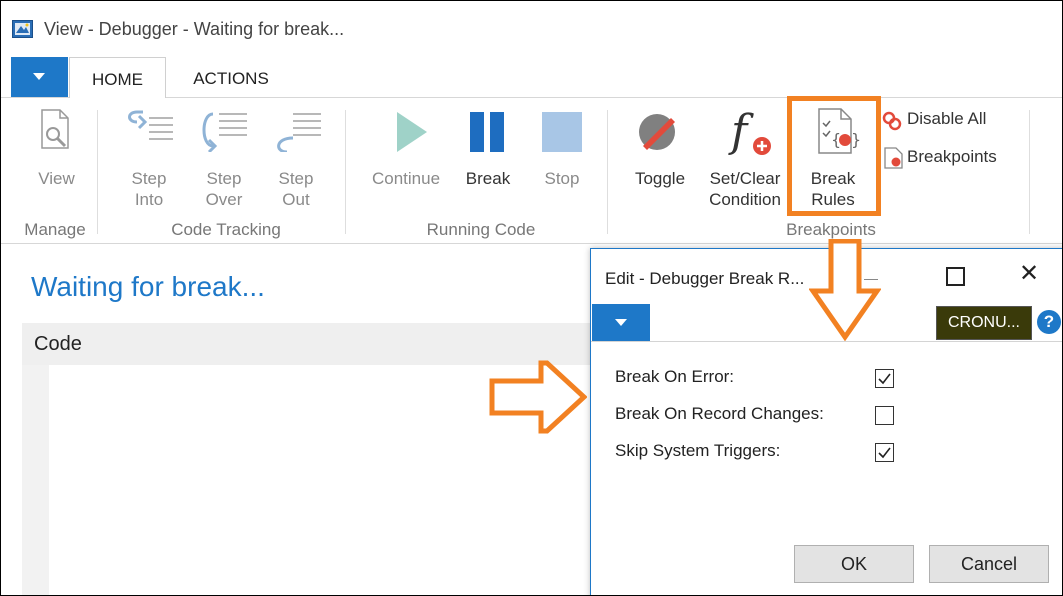  Describe the element at coordinates (621, 322) in the screenshot. I see `dialog-menu-button` at that location.